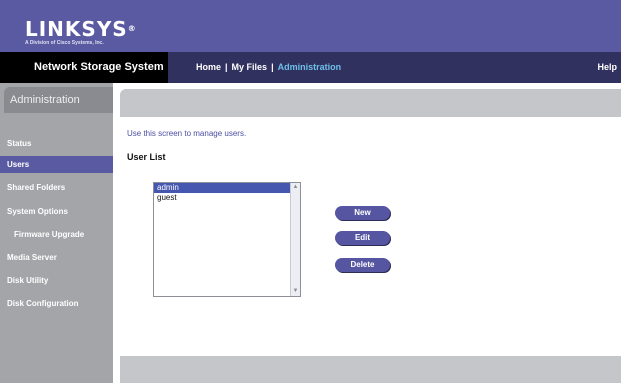 The height and width of the screenshot is (383, 621). Describe the element at coordinates (370, 369) in the screenshot. I see `content-footer-bar` at that location.